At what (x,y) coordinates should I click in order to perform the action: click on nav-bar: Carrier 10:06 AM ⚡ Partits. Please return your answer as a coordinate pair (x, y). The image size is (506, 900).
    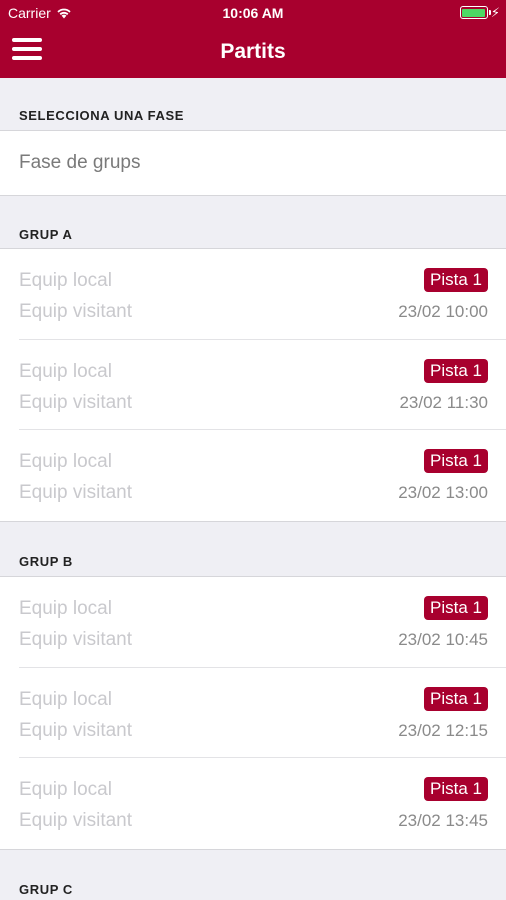
    Looking at the image, I should click on (253, 39).